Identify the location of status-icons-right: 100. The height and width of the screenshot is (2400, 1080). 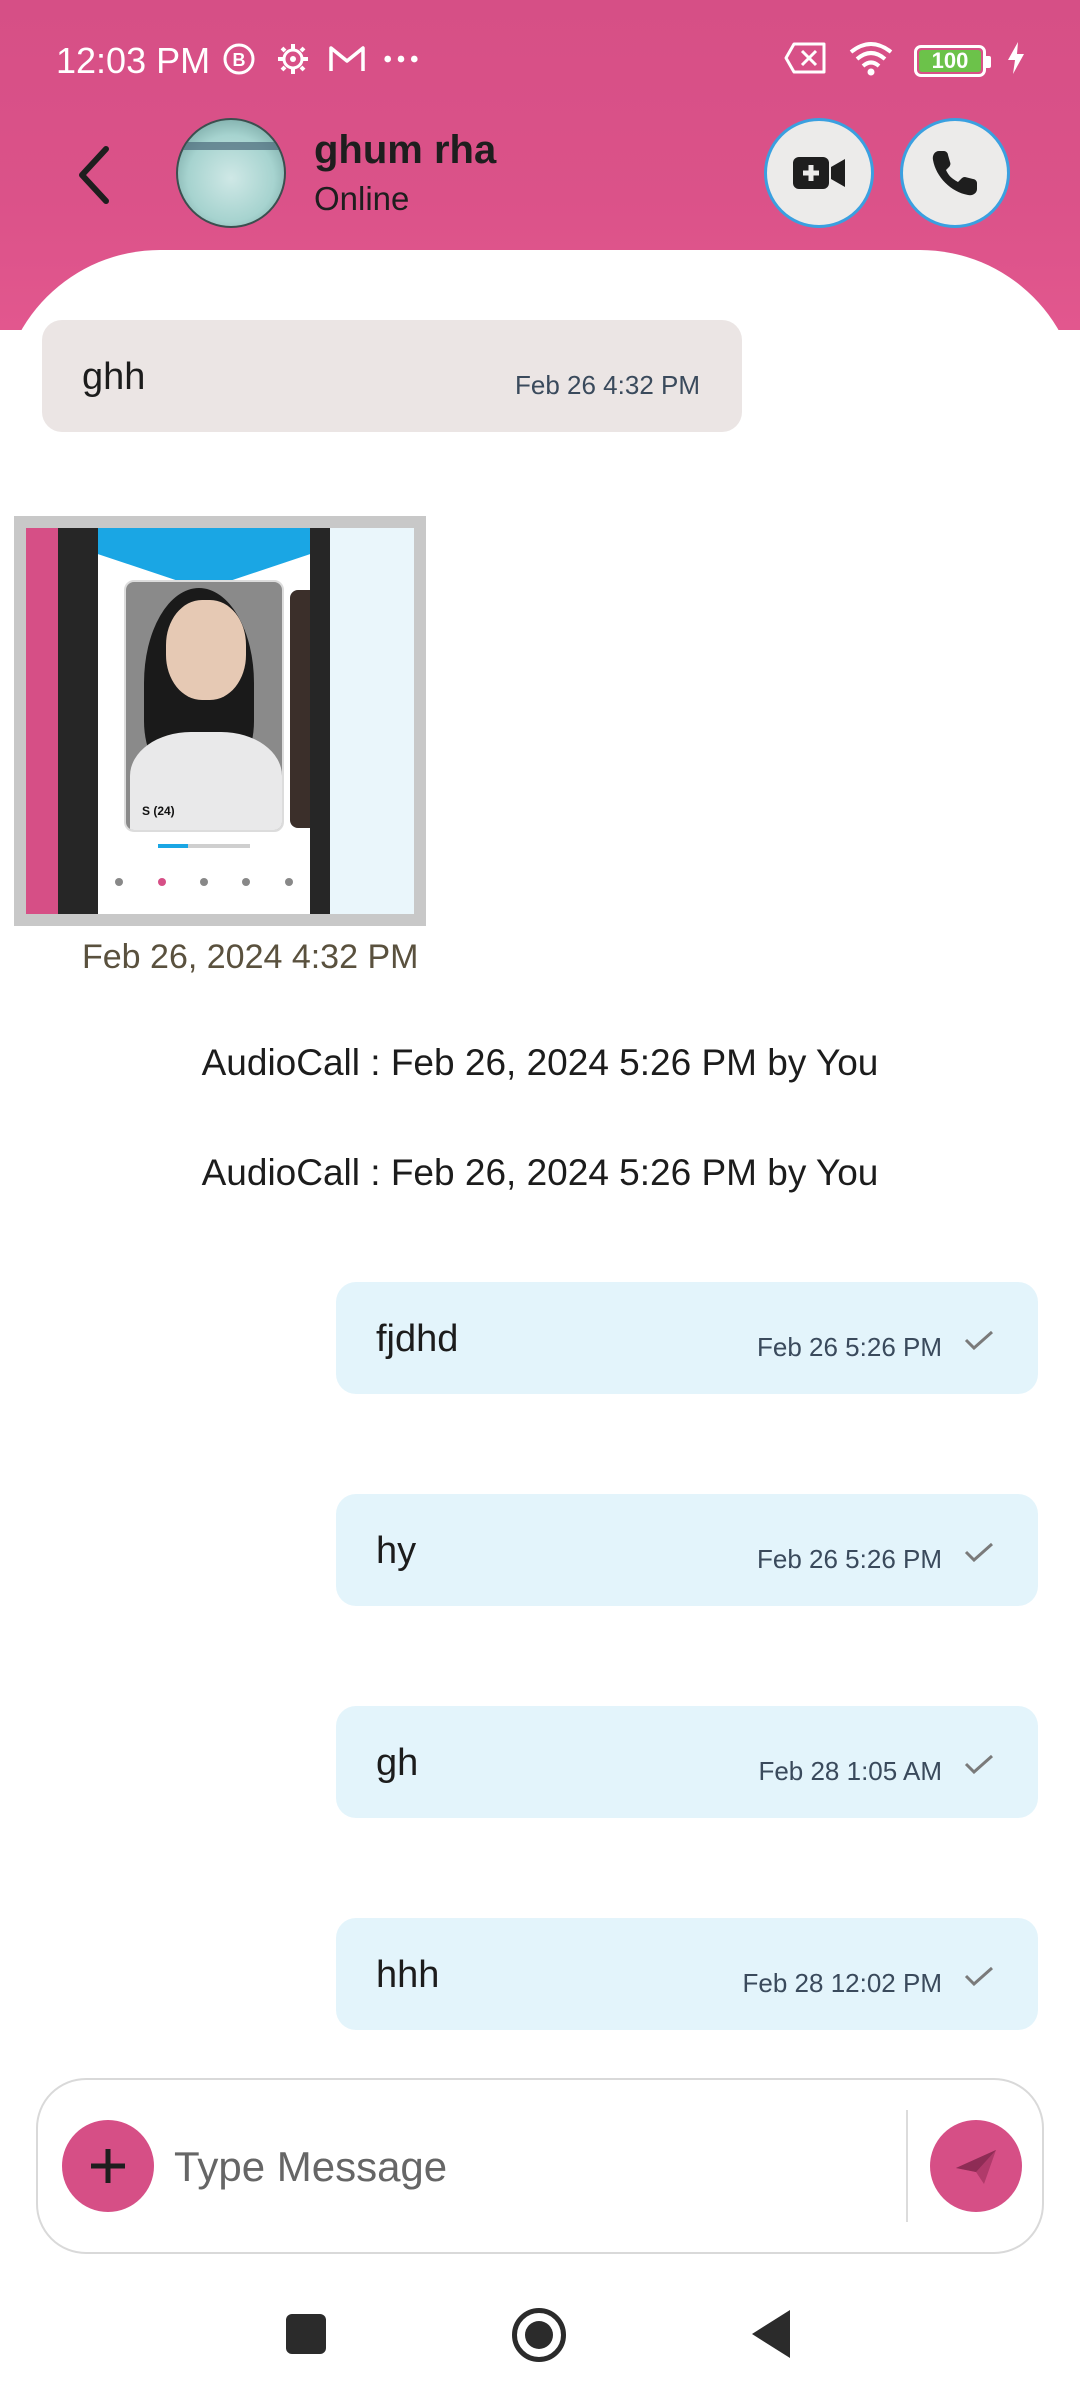
(905, 60).